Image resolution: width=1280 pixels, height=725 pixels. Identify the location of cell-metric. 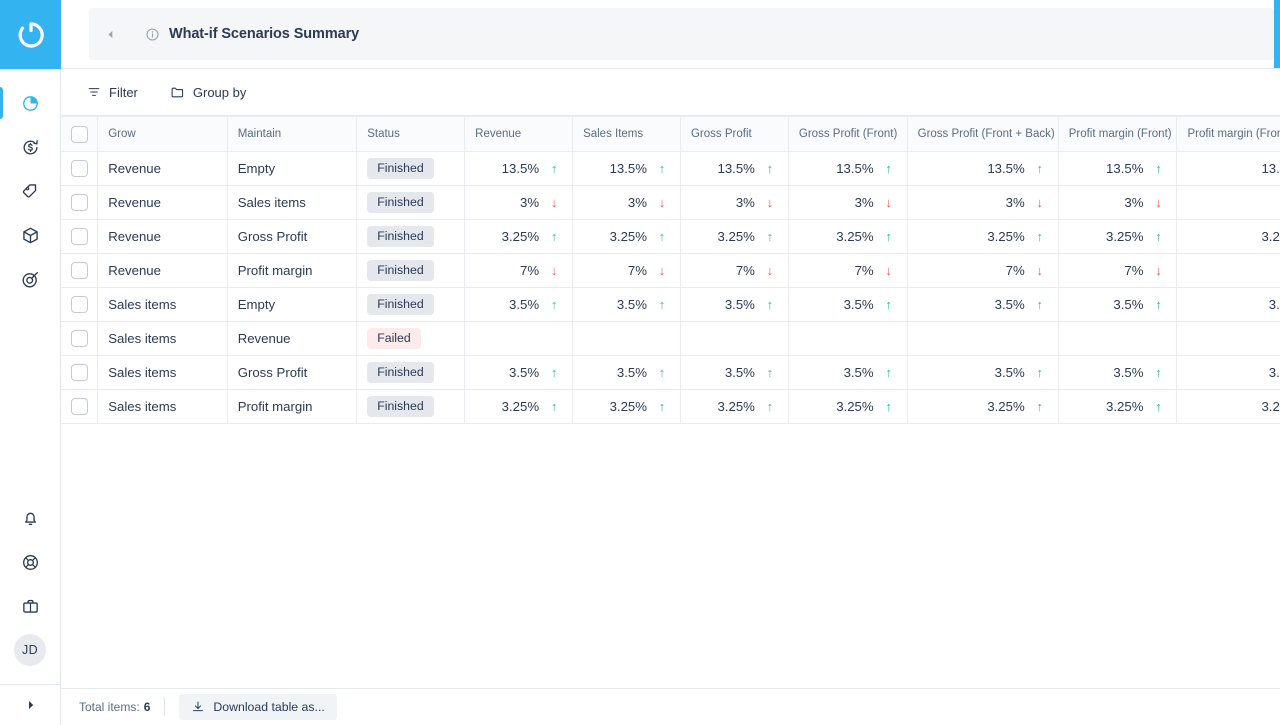
(626, 338).